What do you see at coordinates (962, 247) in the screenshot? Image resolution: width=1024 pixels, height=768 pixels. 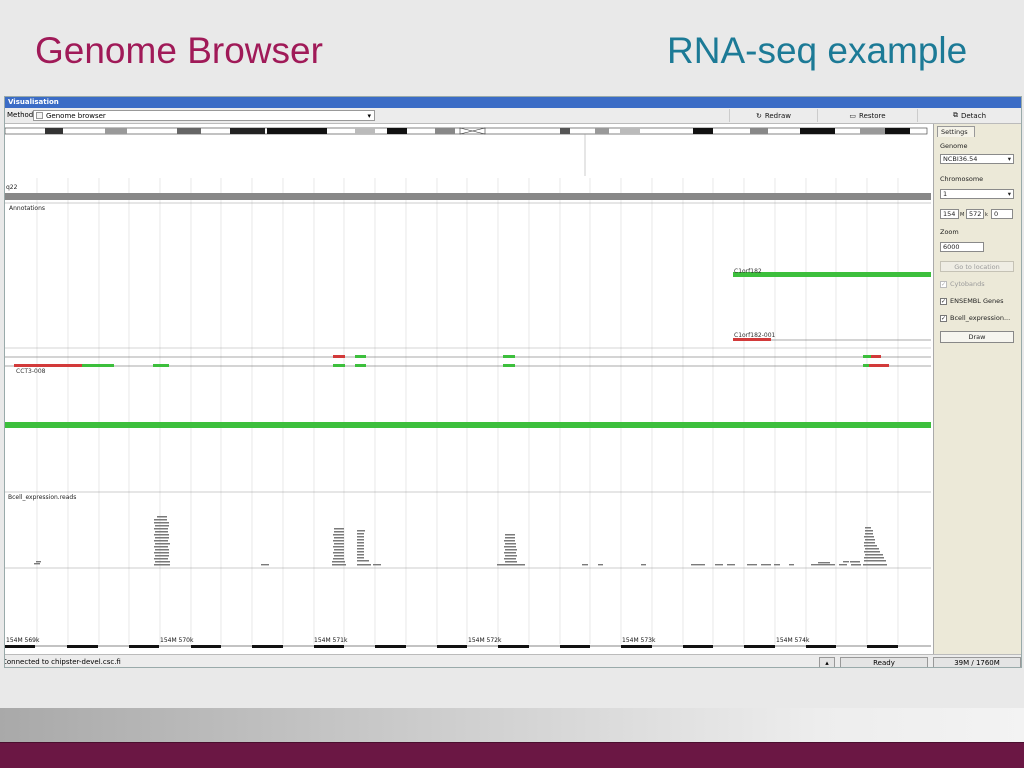 I see `zoom-input: 6000` at bounding box center [962, 247].